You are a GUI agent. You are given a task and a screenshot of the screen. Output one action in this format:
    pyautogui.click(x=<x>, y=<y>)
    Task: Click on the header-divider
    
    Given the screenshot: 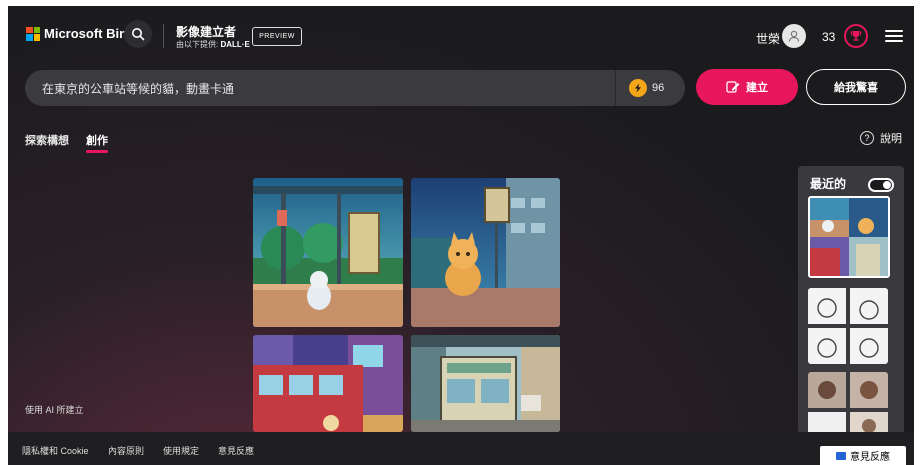 What is the action you would take?
    pyautogui.click(x=163, y=36)
    